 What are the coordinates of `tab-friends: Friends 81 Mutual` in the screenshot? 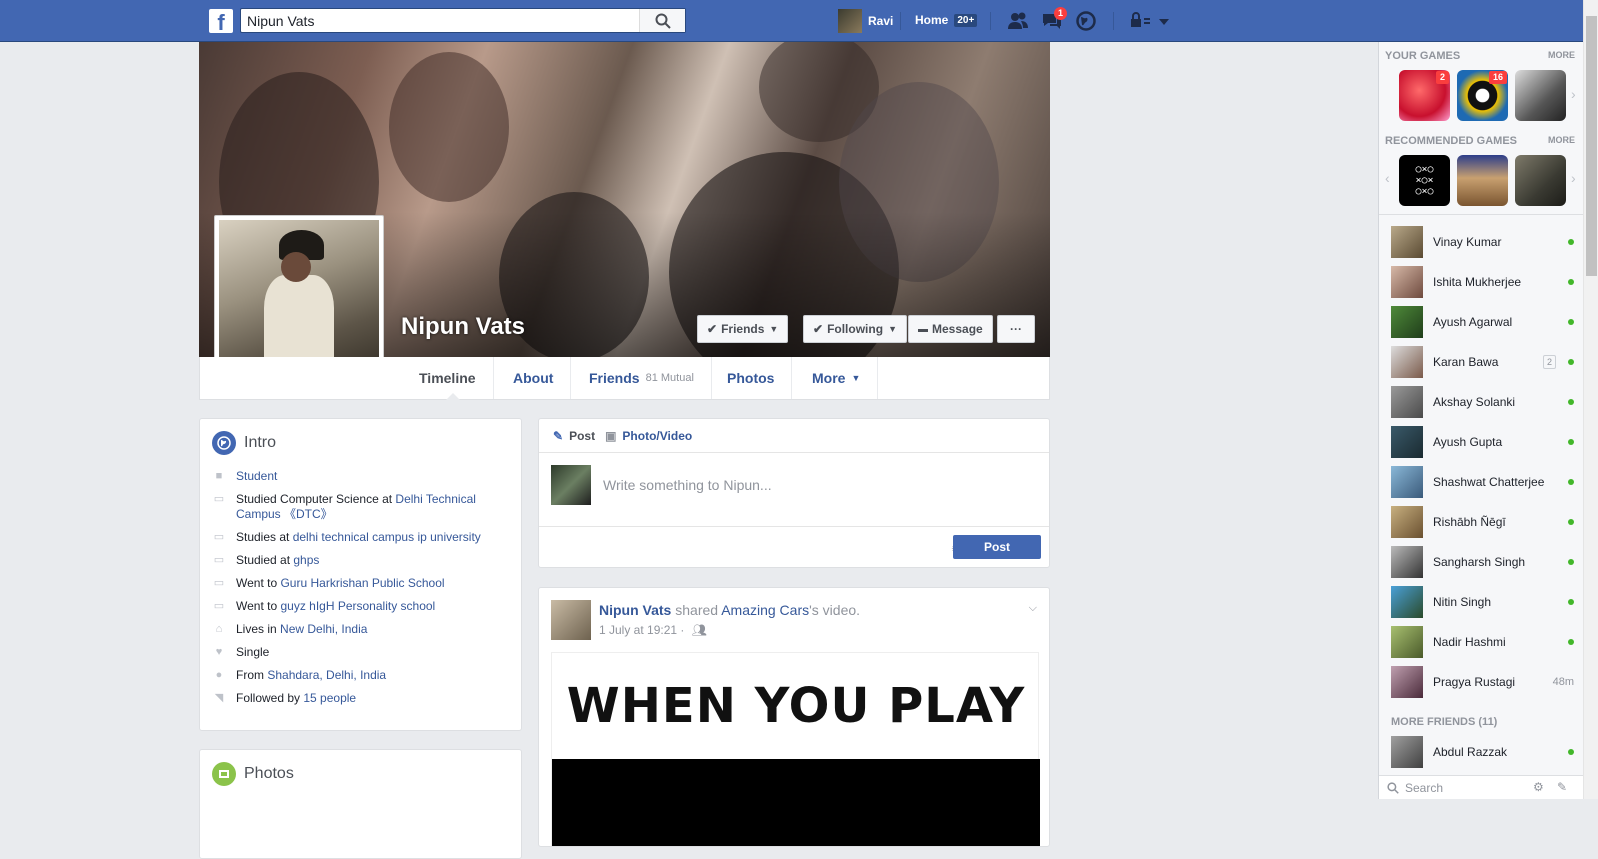 It's located at (642, 378).